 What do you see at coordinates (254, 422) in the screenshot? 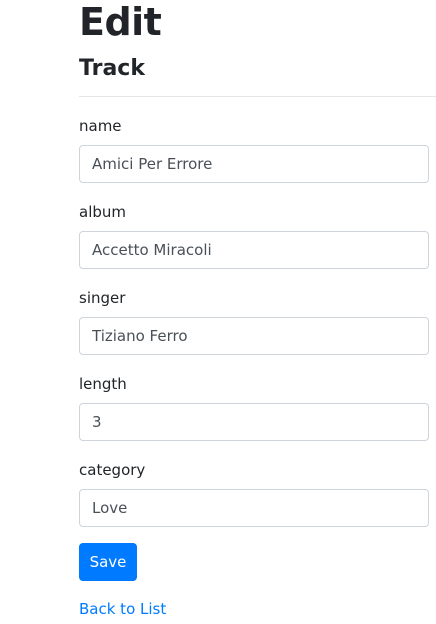
I see `length-input` at bounding box center [254, 422].